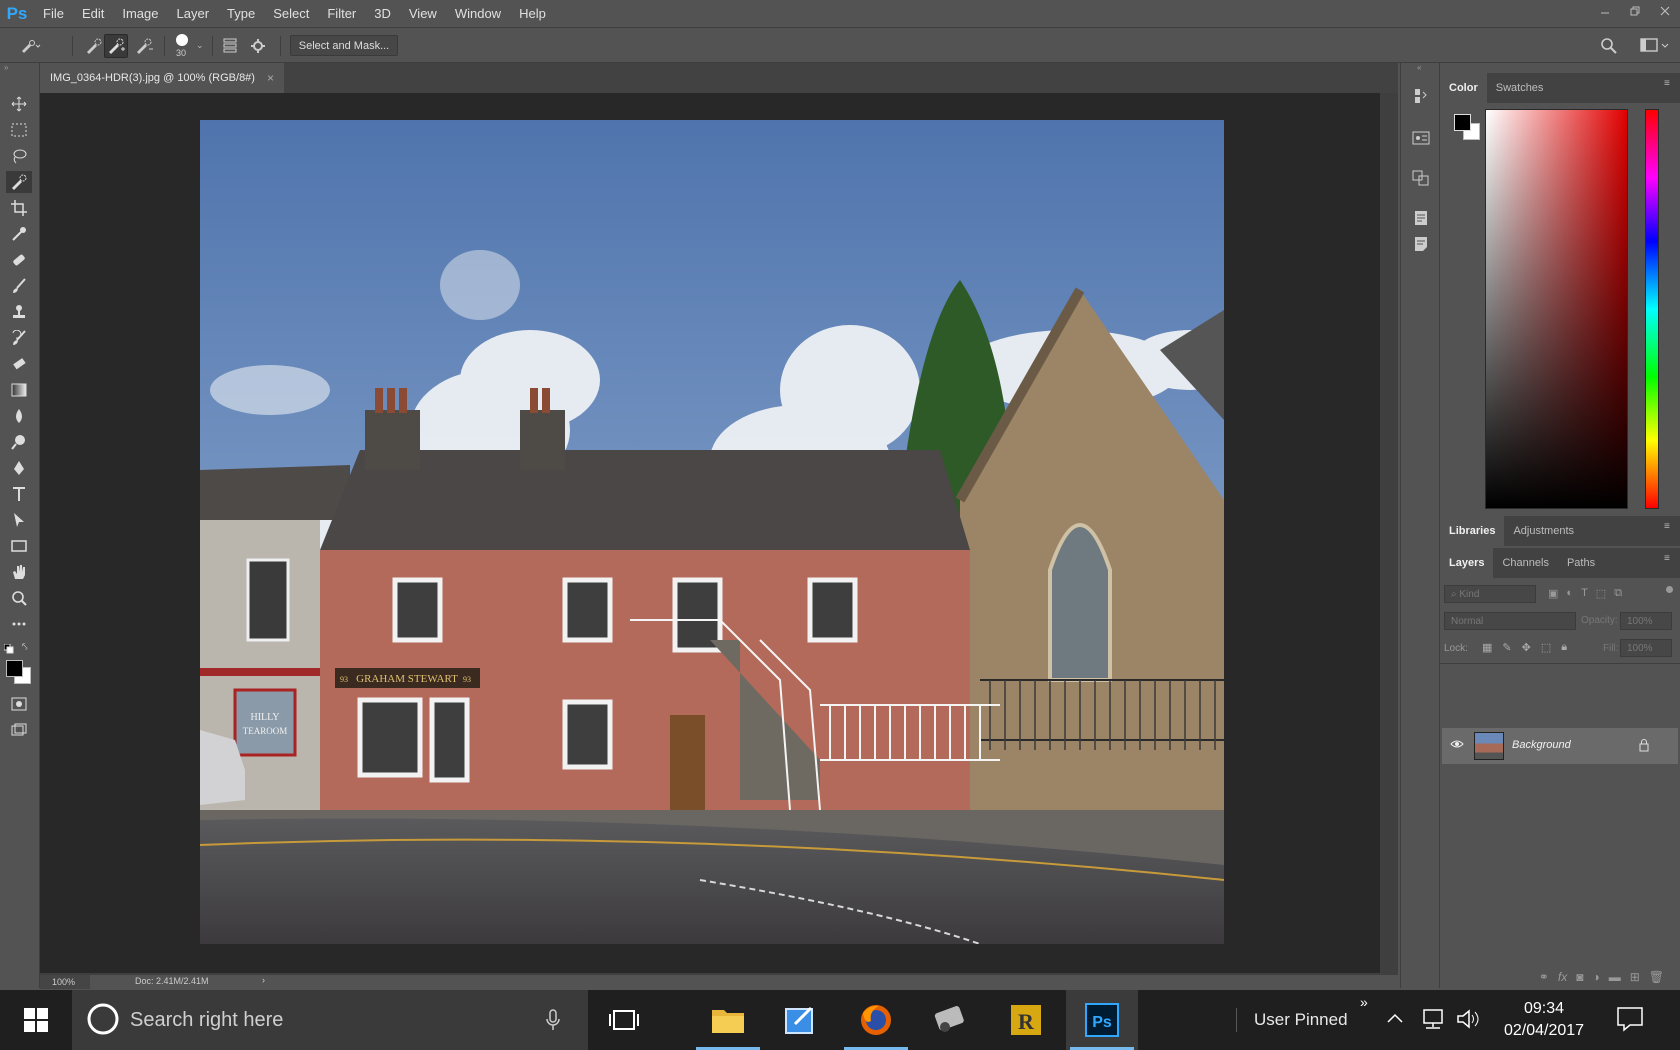 This screenshot has height=1050, width=1680. Describe the element at coordinates (1026, 1020) in the screenshot. I see `r-app-icon: R` at that location.